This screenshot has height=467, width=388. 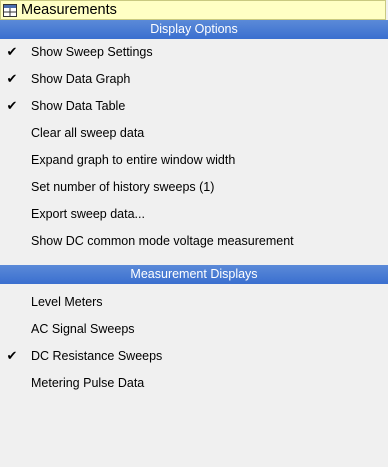 I want to click on menu-item-show-sweep-settings: ✔ Show Sweep Settings, so click(x=194, y=52).